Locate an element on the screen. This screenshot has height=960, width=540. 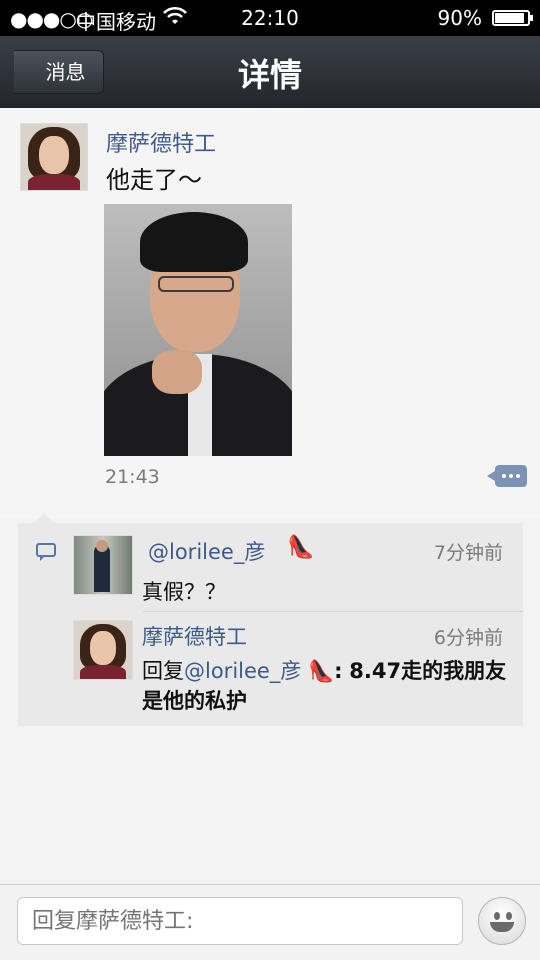
commenter-name: @lorilee_彦 is located at coordinates (206, 551).